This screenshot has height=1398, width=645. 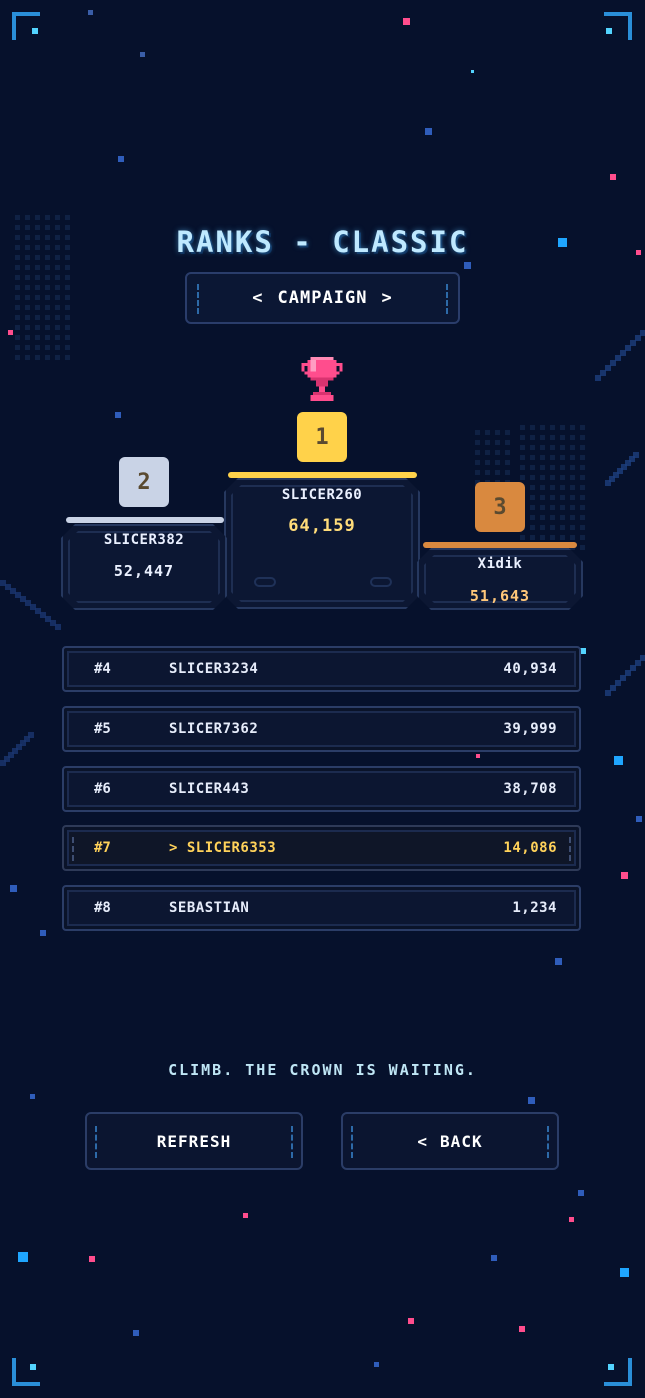 I want to click on row-rank: #6, so click(x=102, y=789).